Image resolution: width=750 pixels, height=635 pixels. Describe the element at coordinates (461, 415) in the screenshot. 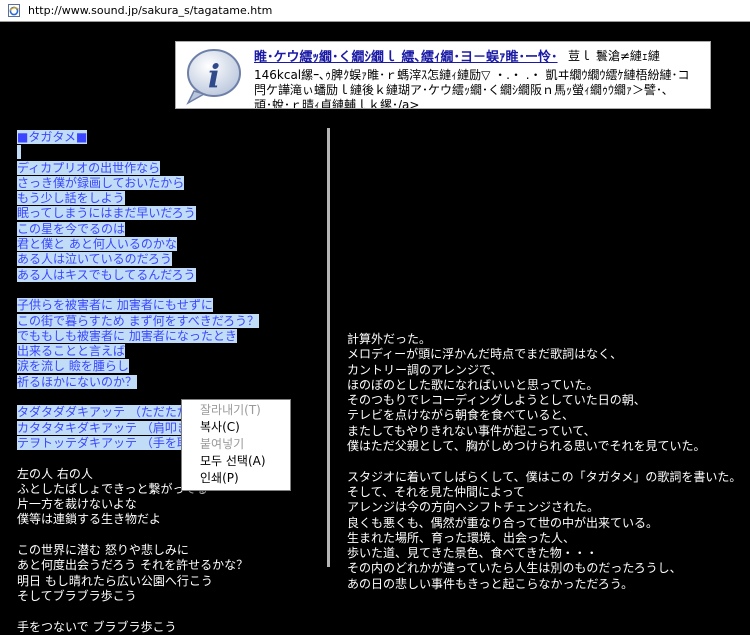

I see `commentary-line: テレビを点けながら朝食を食べていると、` at that location.